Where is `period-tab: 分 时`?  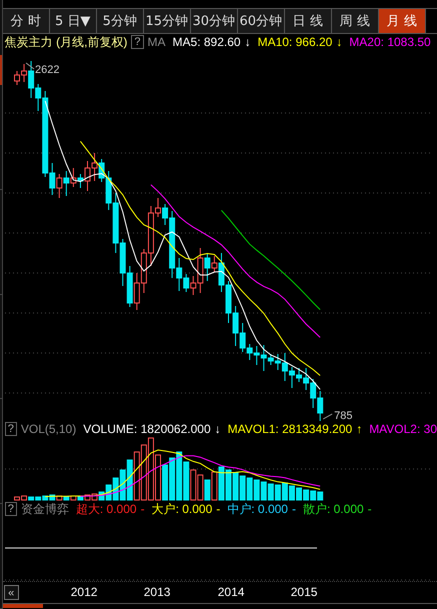 period-tab: 分 时 is located at coordinates (26, 21).